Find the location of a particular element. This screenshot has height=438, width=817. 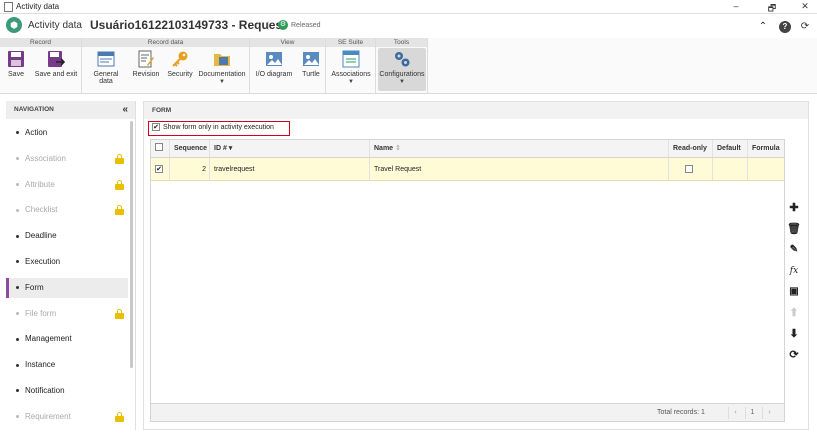

row-select-cell: ✔ is located at coordinates (160, 169).